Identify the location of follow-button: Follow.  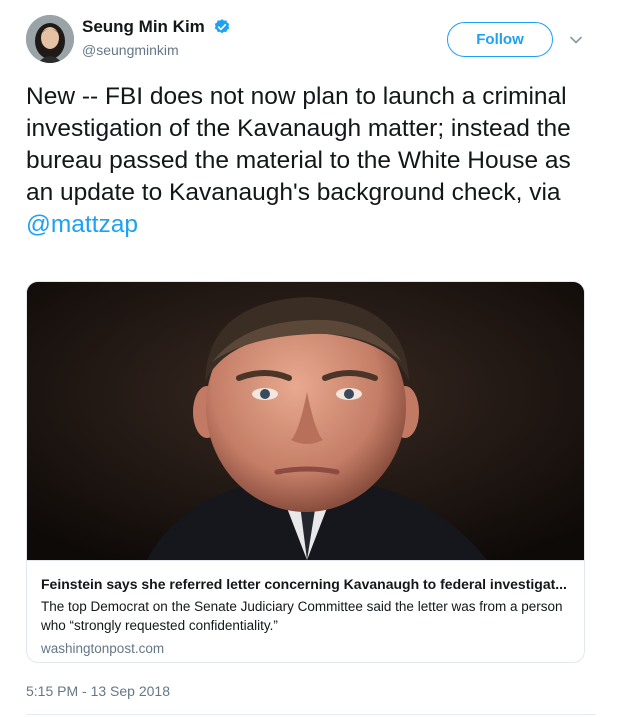
(500, 39).